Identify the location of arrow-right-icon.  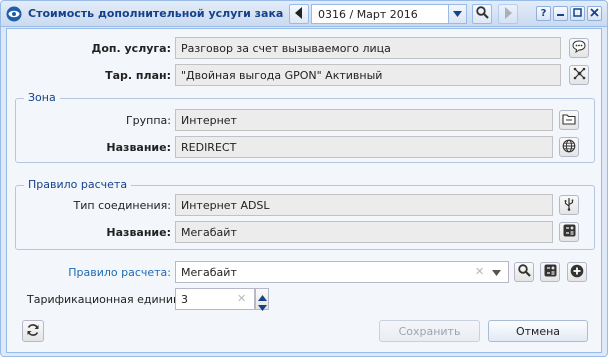
(508, 14).